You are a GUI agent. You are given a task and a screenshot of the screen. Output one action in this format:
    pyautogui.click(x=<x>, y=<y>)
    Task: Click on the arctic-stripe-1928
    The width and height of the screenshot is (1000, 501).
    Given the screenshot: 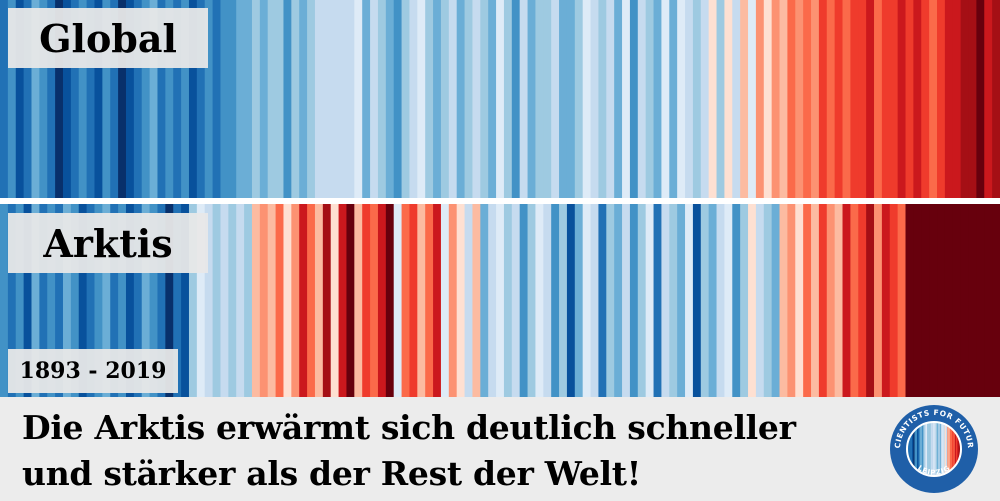 What is the action you would take?
    pyautogui.click(x=280, y=300)
    